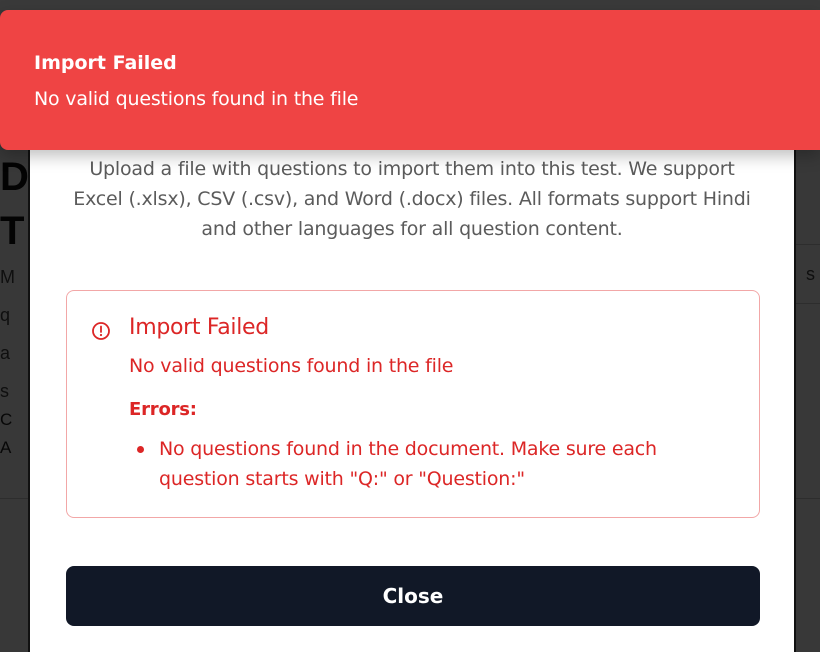 Image resolution: width=820 pixels, height=652 pixels. Describe the element at coordinates (413, 596) in the screenshot. I see `close-button: Close` at that location.